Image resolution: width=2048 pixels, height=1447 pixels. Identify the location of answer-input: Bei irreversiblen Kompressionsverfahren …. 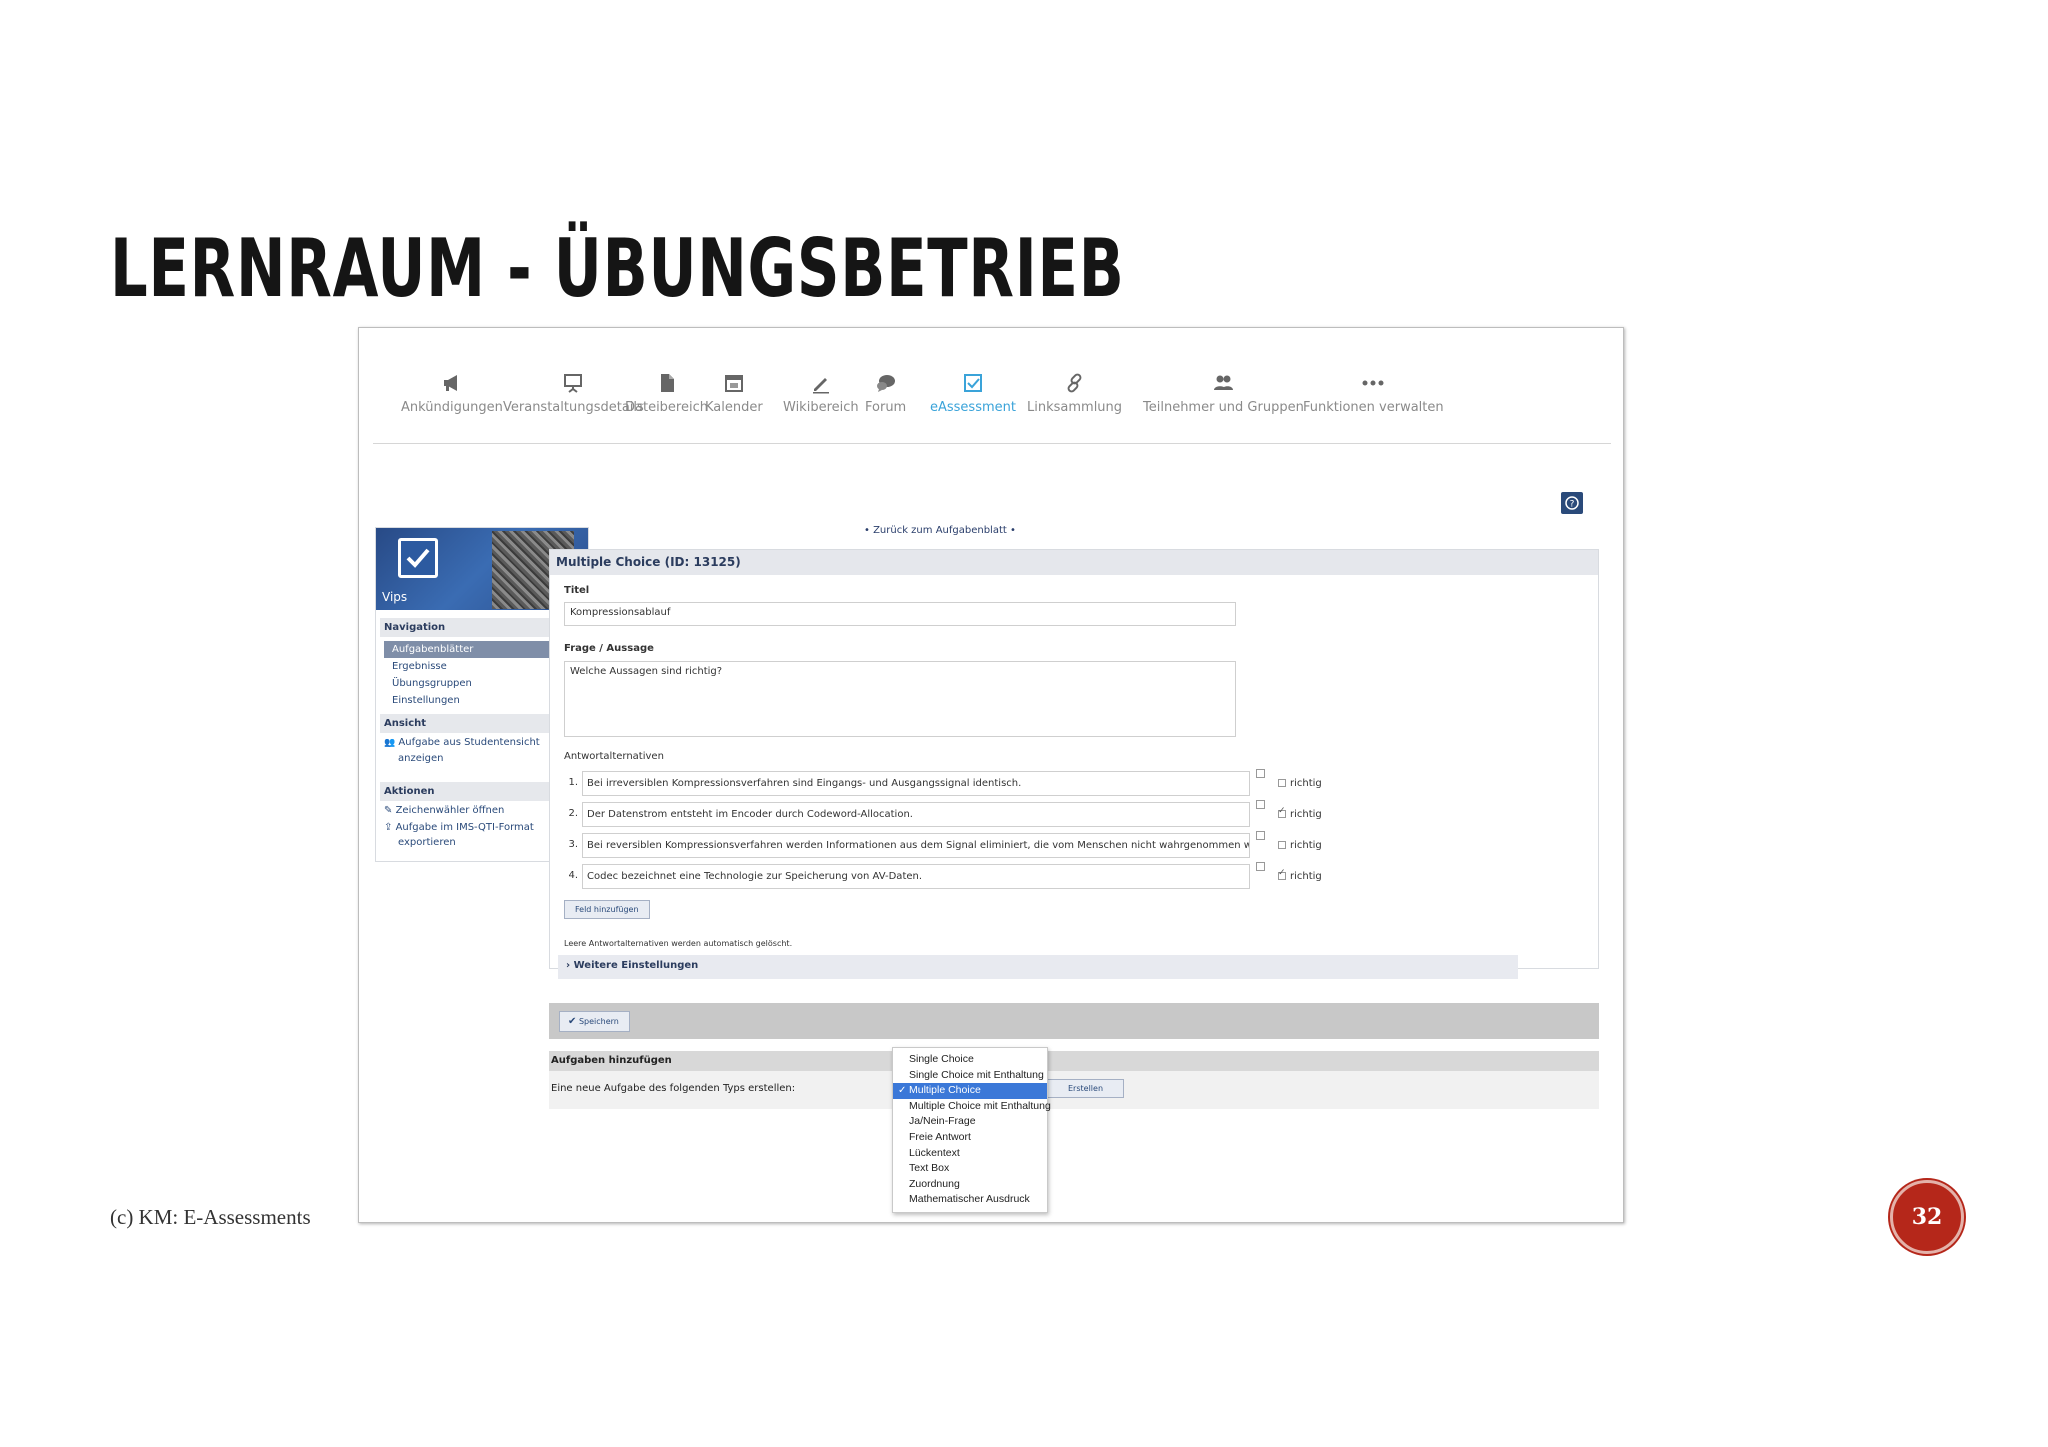
(916, 783).